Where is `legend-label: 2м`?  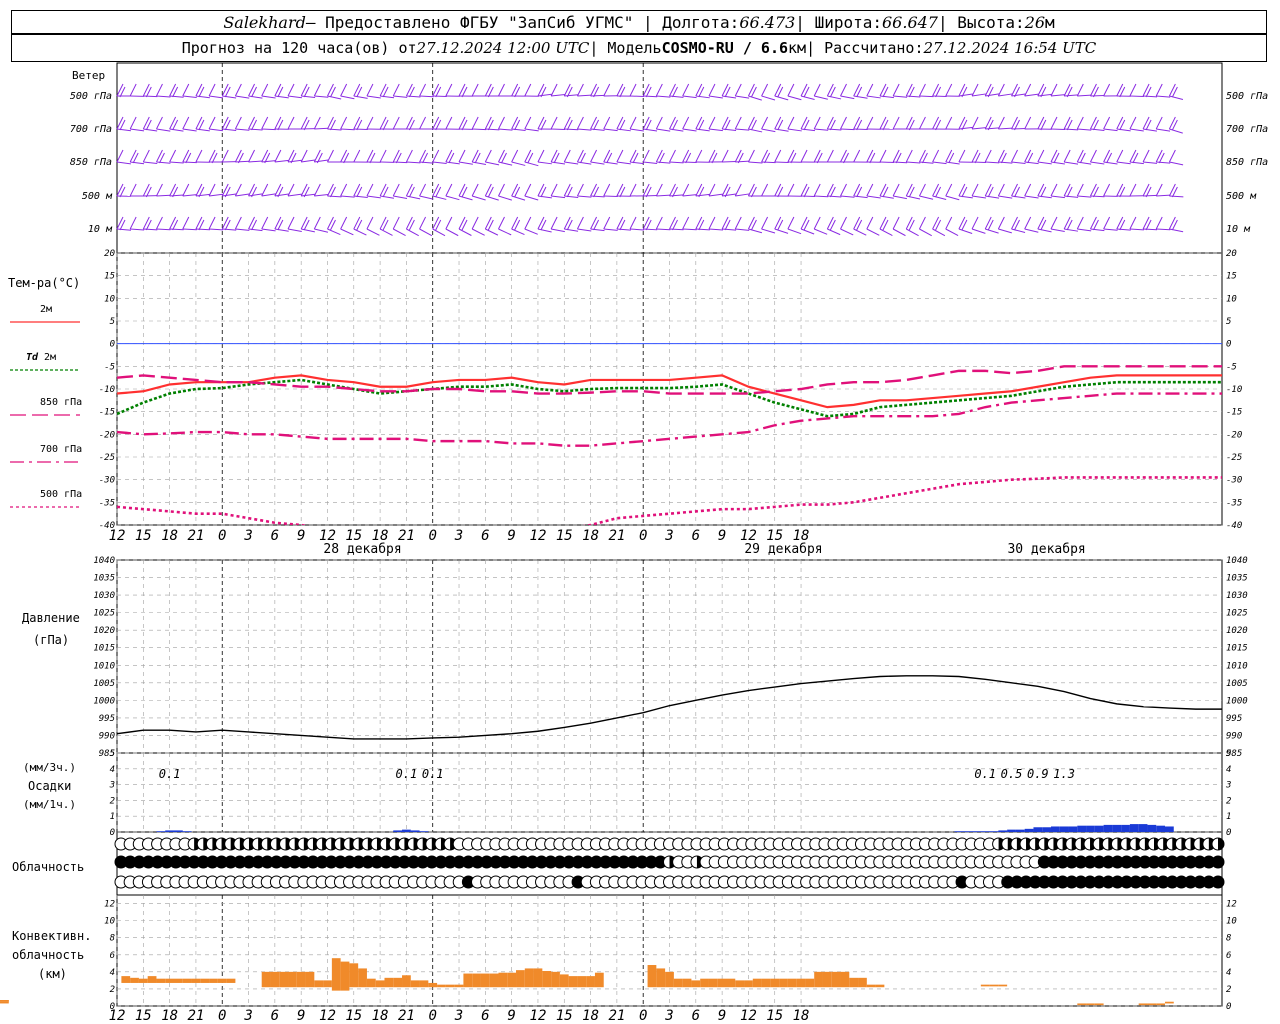 legend-label: 2м is located at coordinates (46, 309).